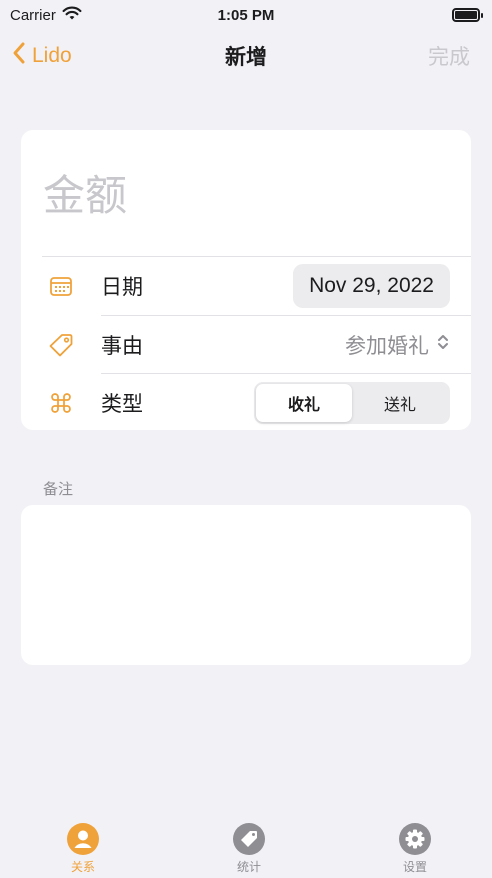  I want to click on tab-label: 关系, so click(82, 867).